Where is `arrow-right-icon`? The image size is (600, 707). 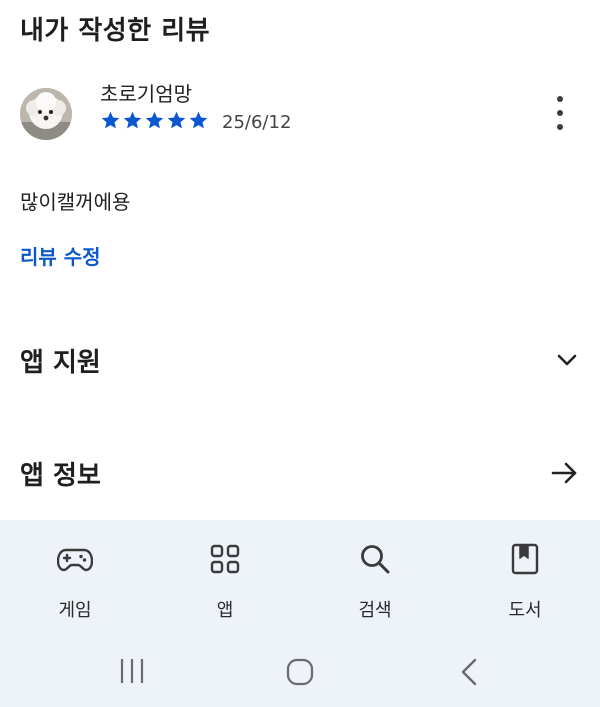 arrow-right-icon is located at coordinates (564, 473).